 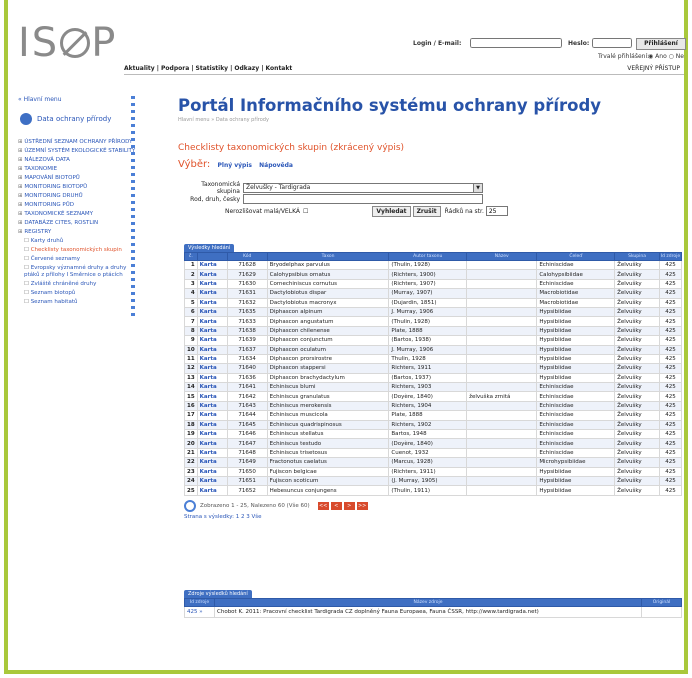 What do you see at coordinates (78, 187) in the screenshot?
I see `sidebar-item: Monitoring biotopů` at bounding box center [78, 187].